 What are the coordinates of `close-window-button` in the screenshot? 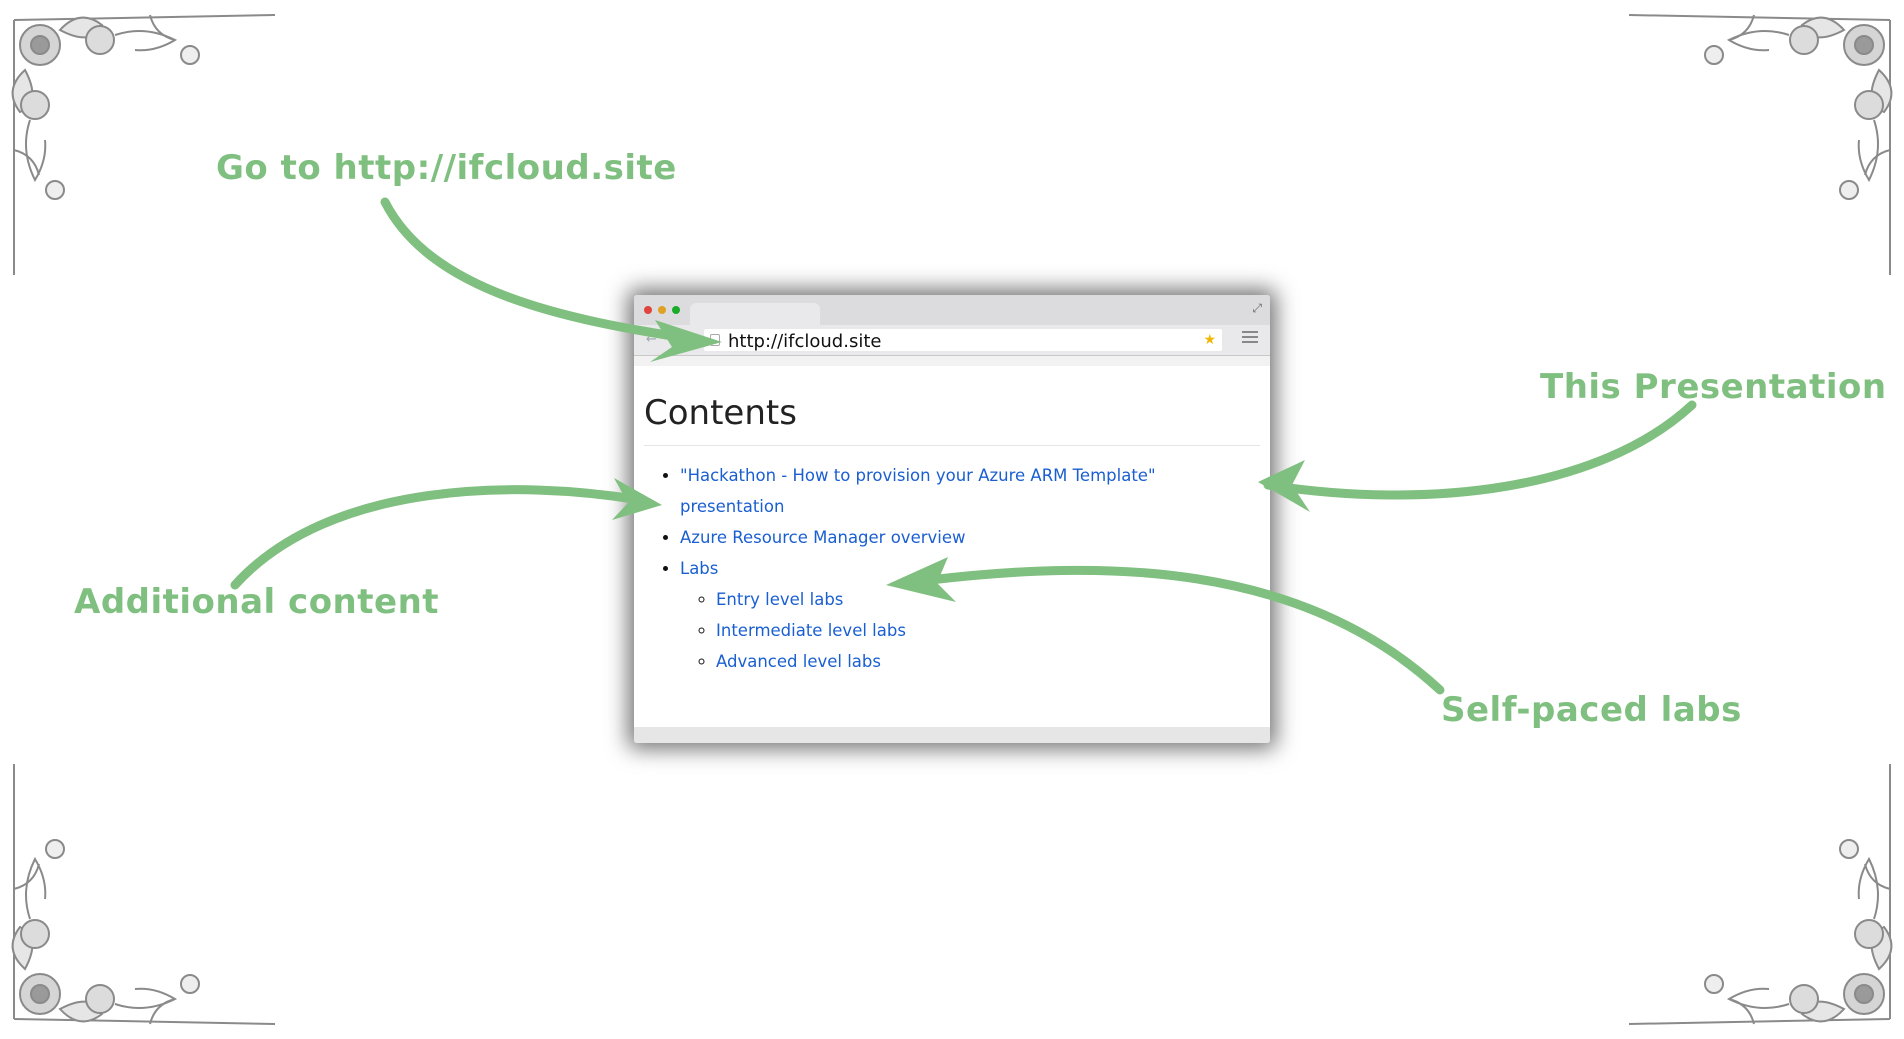 It's located at (648, 310).